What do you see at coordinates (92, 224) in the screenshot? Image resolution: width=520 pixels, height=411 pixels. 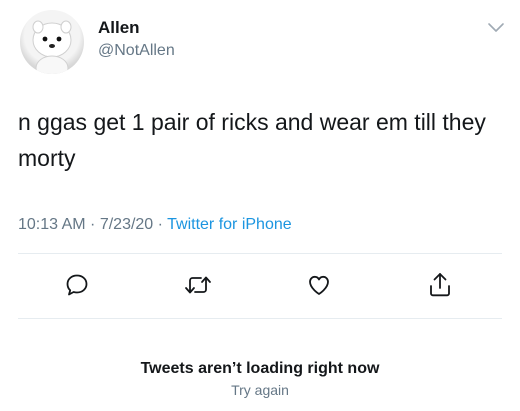 I see `tweet-timestamp: 10:13 AM · 7/23/20 ·` at bounding box center [92, 224].